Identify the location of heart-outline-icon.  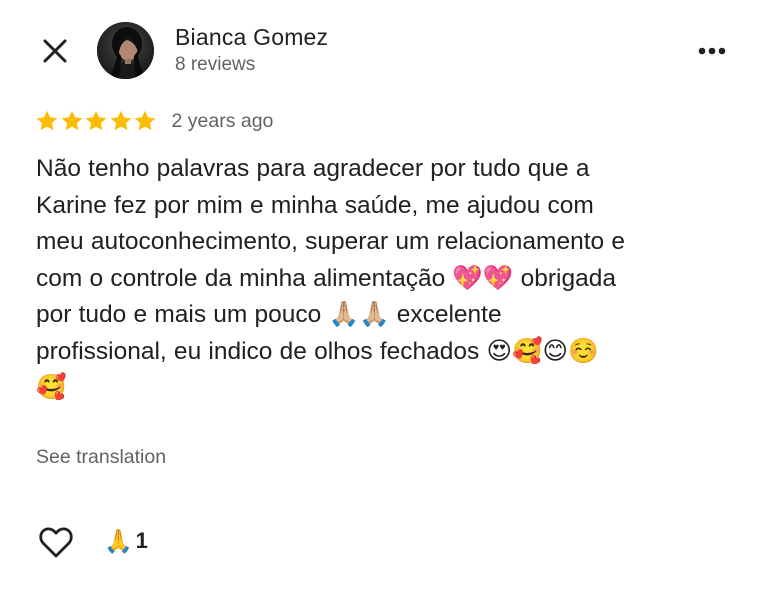
(56, 542).